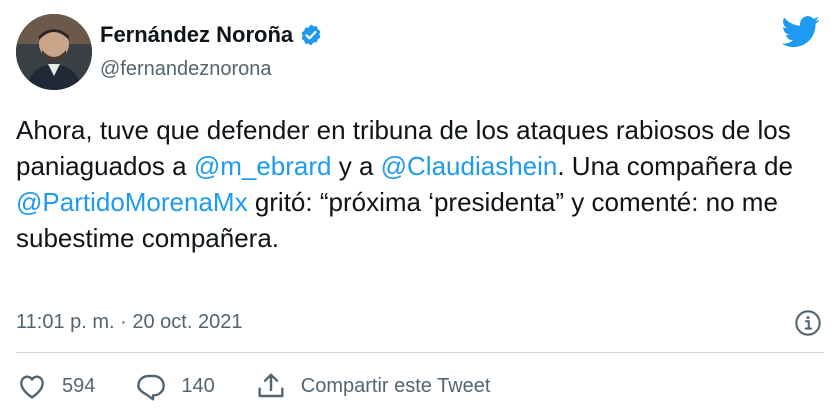 This screenshot has height=413, width=840. I want to click on reply-button: 140, so click(175, 386).